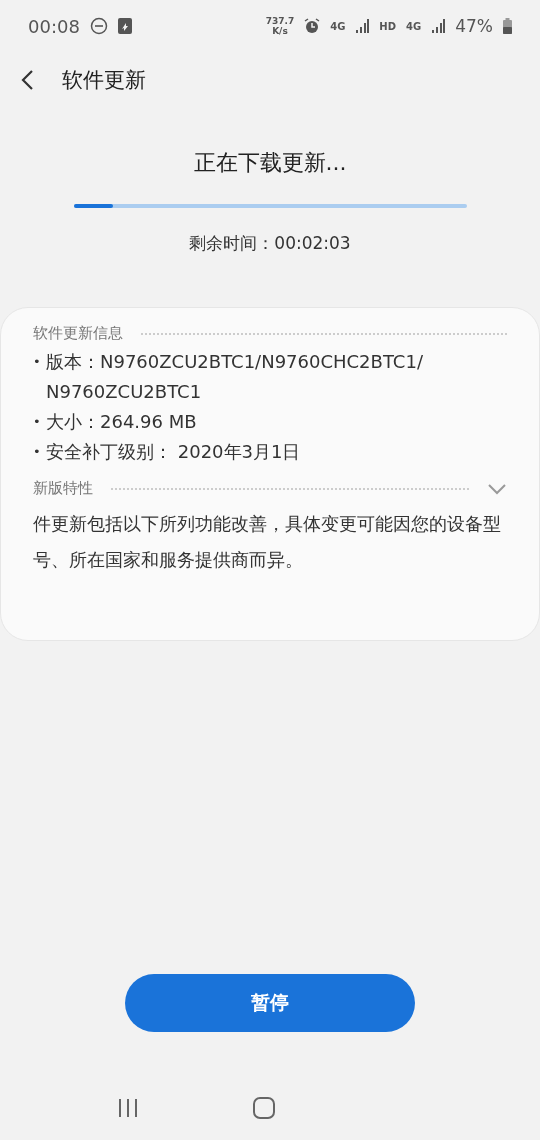 This screenshot has height=1140, width=540. Describe the element at coordinates (78, 333) in the screenshot. I see `section-heading: 软件更新信息` at that location.